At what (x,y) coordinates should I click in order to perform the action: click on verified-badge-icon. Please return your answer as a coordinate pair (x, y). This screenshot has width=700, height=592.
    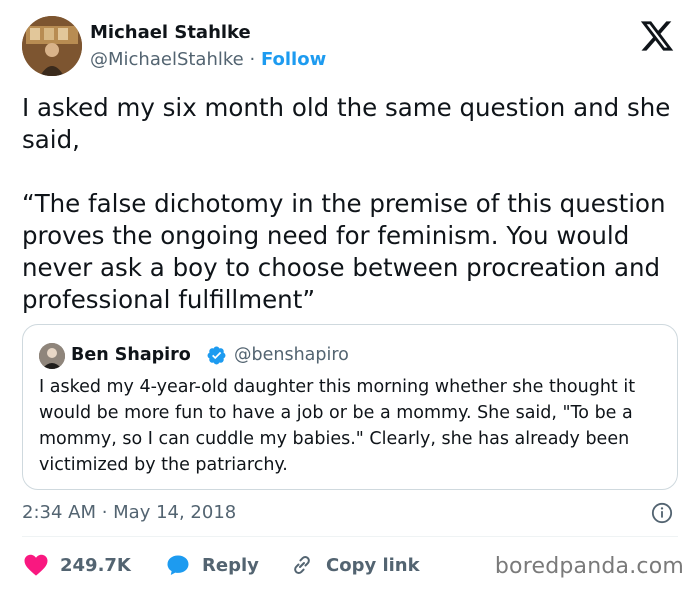
    Looking at the image, I should click on (216, 355).